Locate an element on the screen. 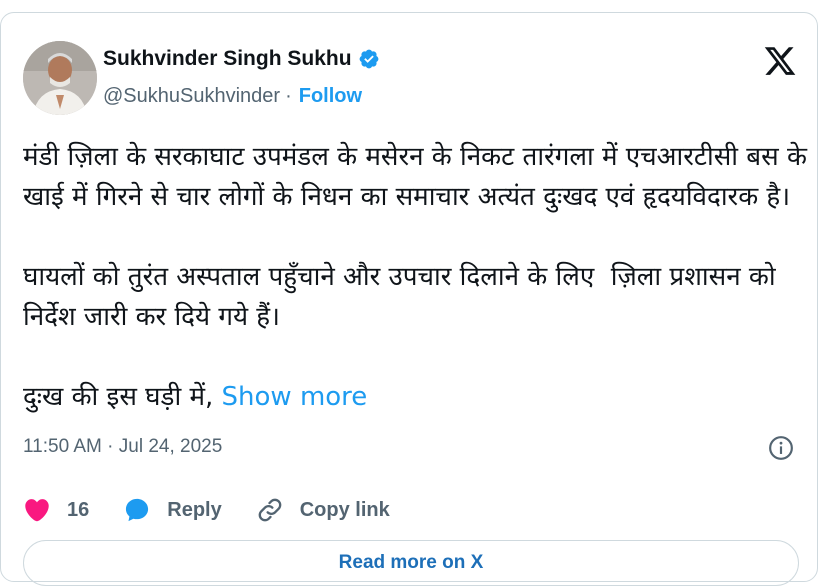 The height and width of the screenshot is (586, 821). copy-link-button: Copy link is located at coordinates (323, 510).